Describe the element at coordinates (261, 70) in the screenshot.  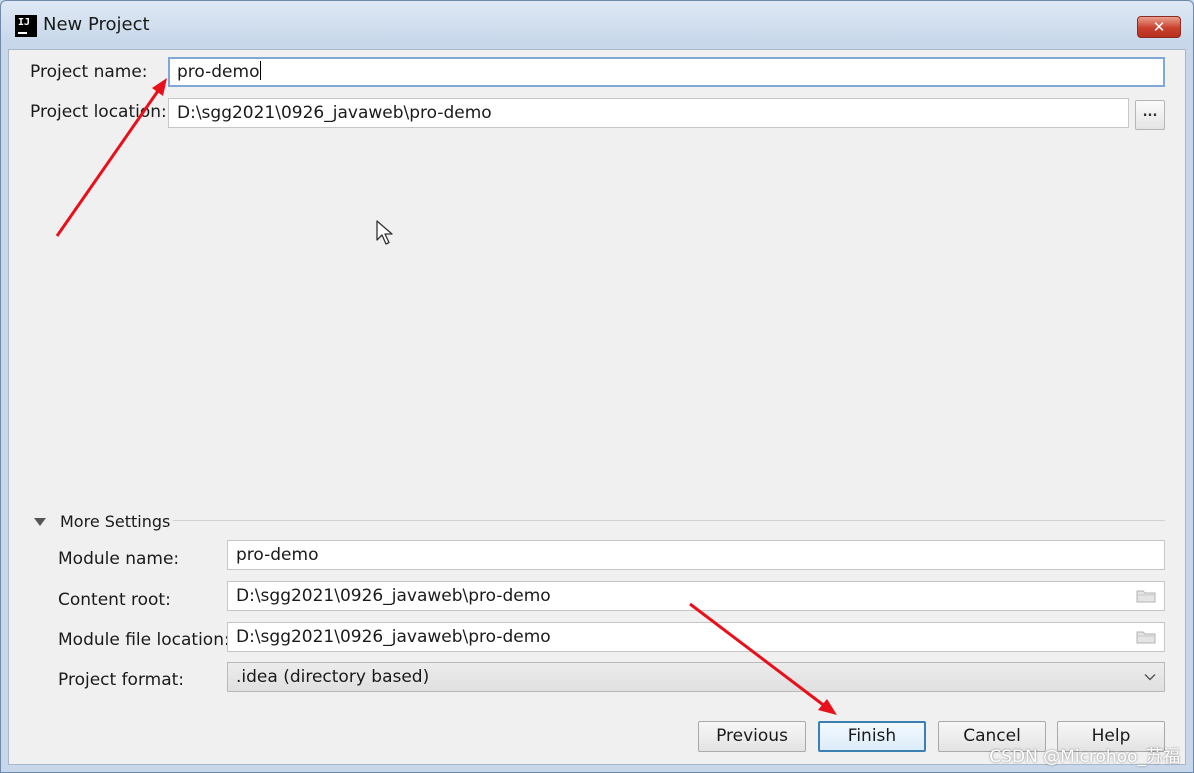
I see `text-caret` at that location.